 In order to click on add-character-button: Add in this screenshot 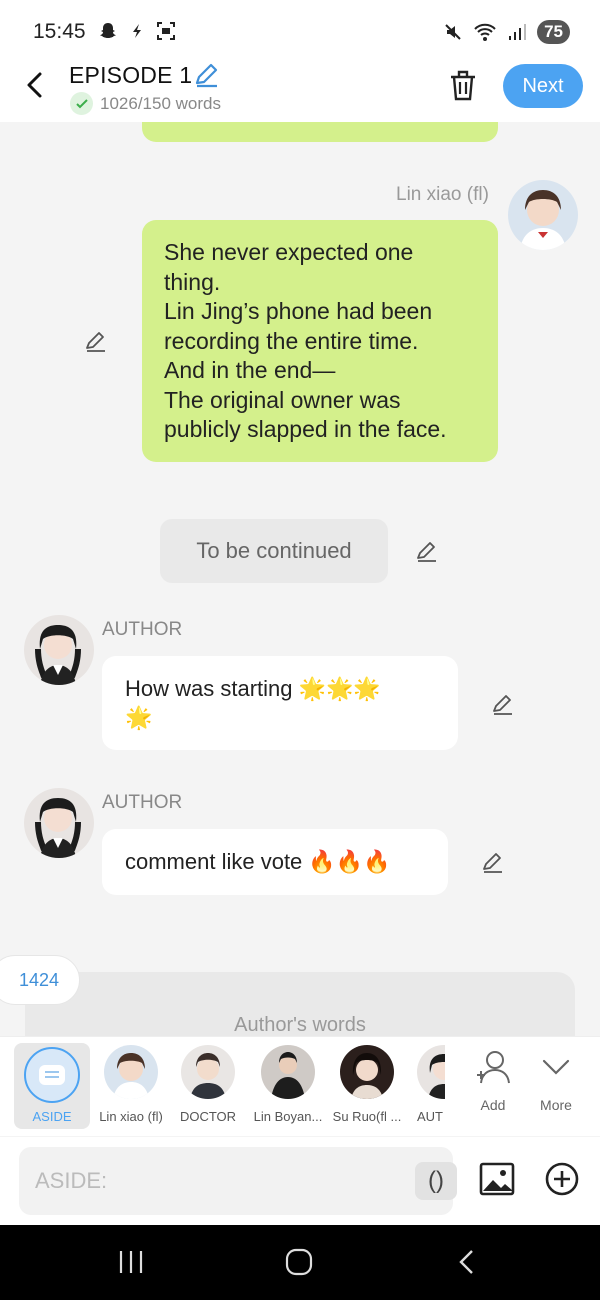, I will do `click(493, 1080)`.